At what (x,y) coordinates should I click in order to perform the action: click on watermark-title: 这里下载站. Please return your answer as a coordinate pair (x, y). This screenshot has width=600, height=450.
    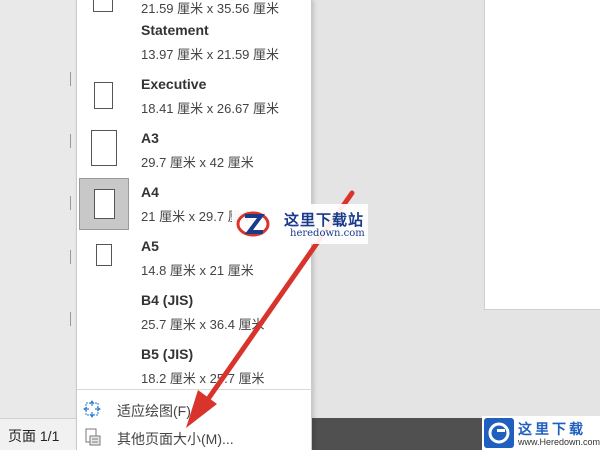
    Looking at the image, I should click on (324, 220).